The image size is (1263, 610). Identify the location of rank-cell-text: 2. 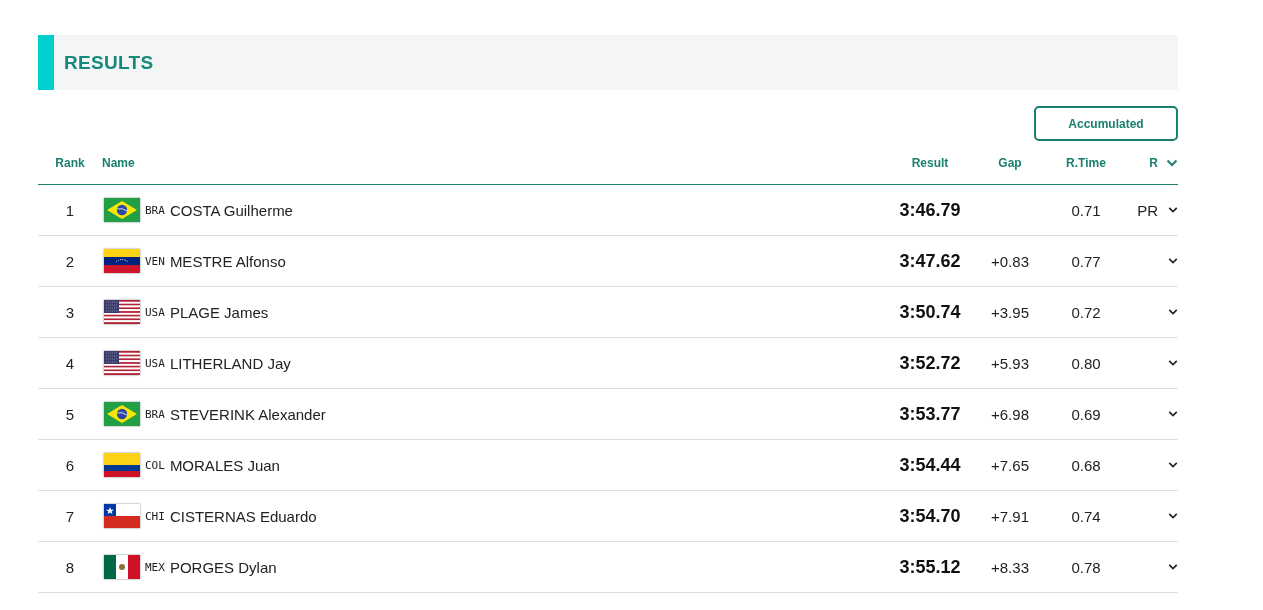
(70, 261).